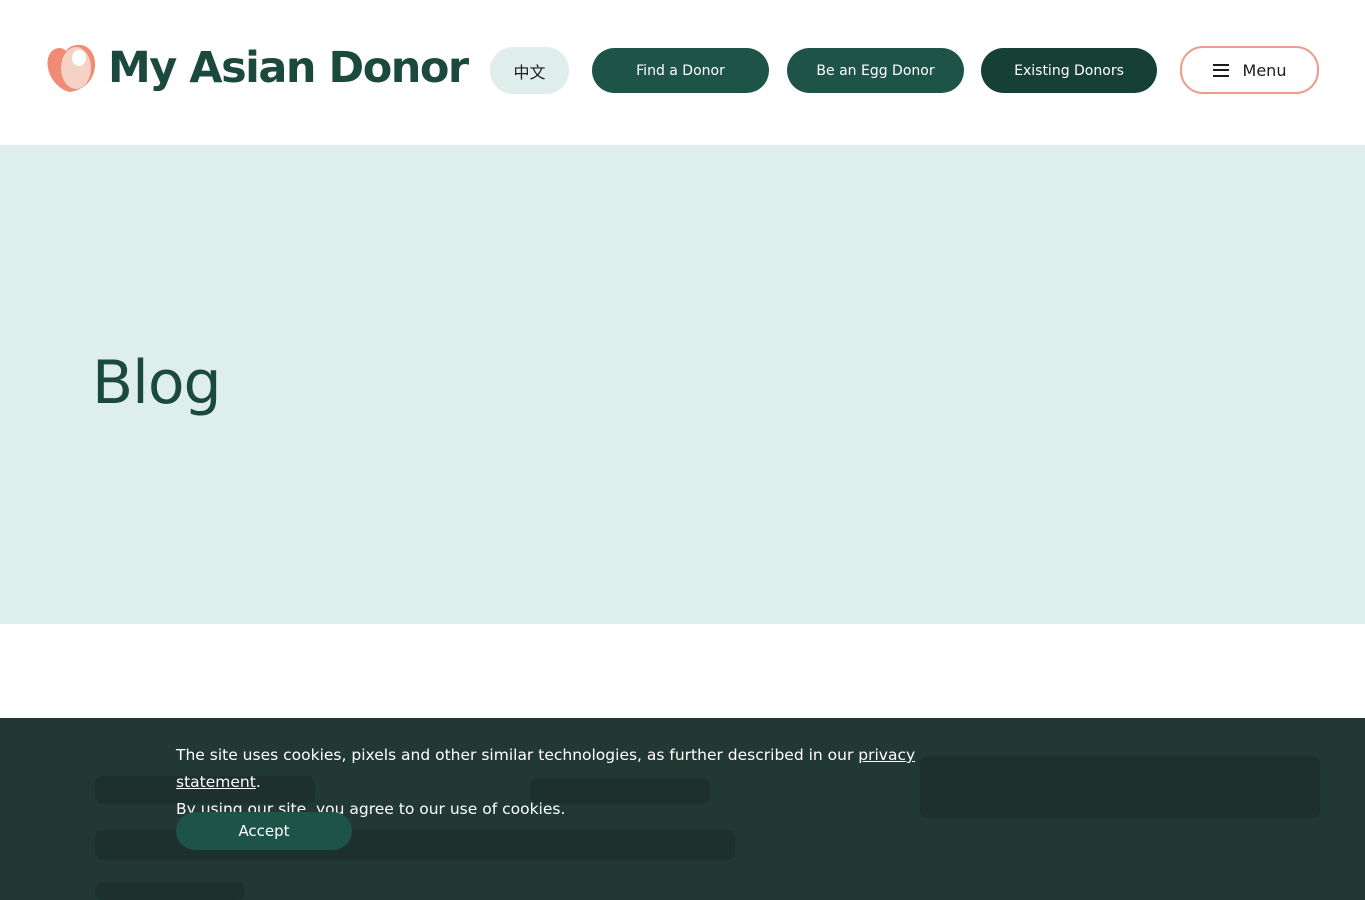 This screenshot has height=900, width=1365. What do you see at coordinates (1264, 70) in the screenshot?
I see `menu-label: Menu` at bounding box center [1264, 70].